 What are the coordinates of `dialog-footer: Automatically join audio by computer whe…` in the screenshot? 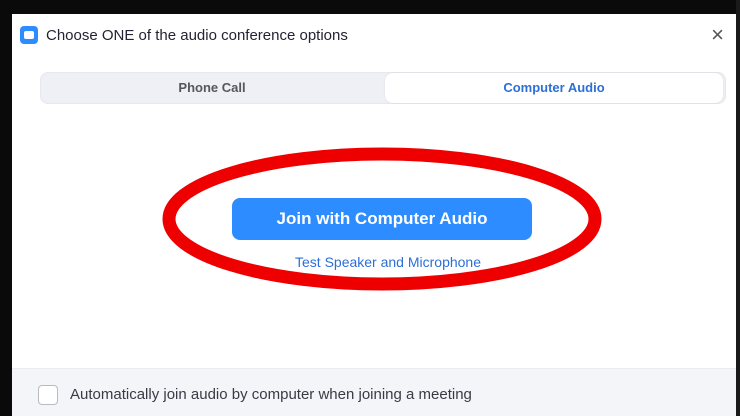 It's located at (374, 392).